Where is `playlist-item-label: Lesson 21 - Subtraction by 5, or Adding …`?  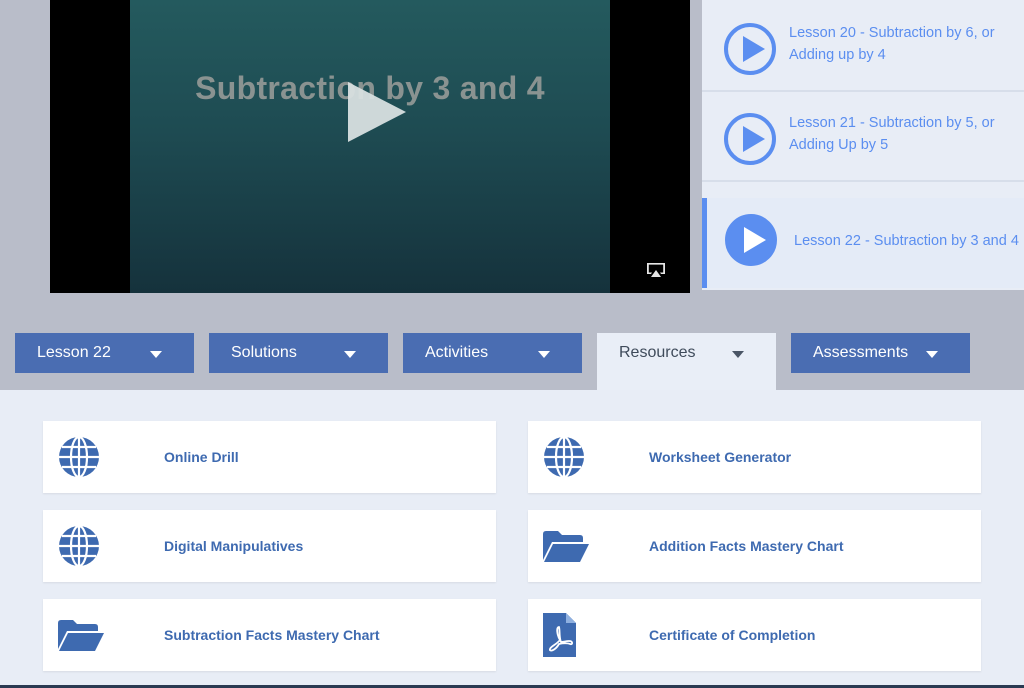
playlist-item-label: Lesson 21 - Subtraction by 5, or Adding … is located at coordinates (901, 134).